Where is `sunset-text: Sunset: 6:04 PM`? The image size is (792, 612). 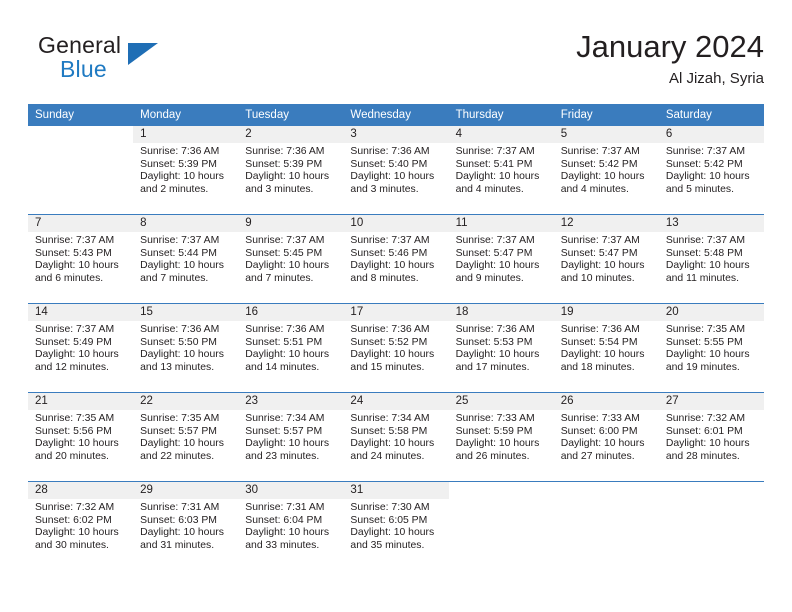
sunset-text: Sunset: 6:04 PM is located at coordinates (284, 520).